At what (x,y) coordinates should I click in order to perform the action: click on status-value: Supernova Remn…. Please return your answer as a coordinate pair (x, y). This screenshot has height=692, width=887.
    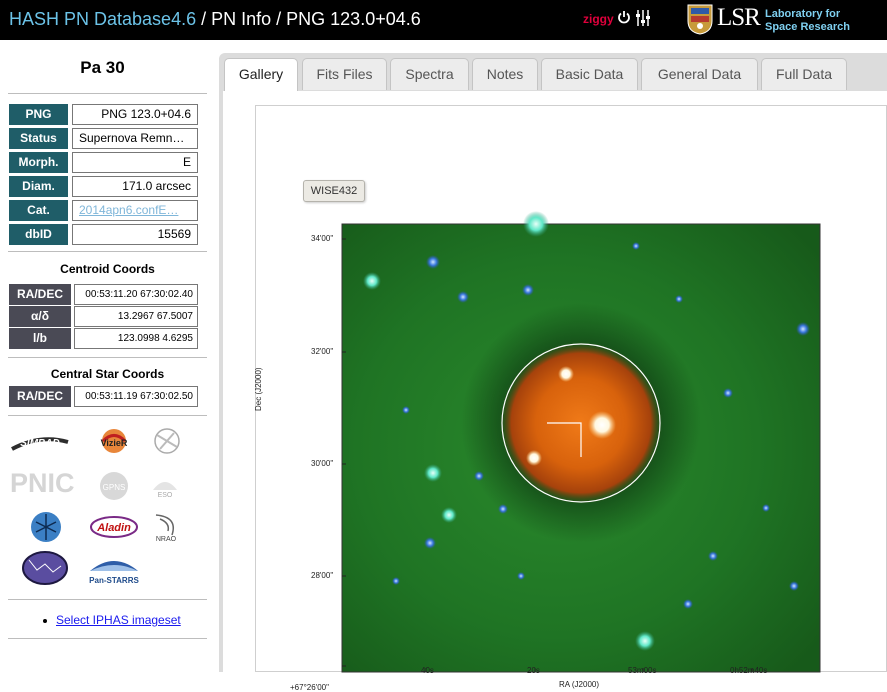
    Looking at the image, I should click on (135, 138).